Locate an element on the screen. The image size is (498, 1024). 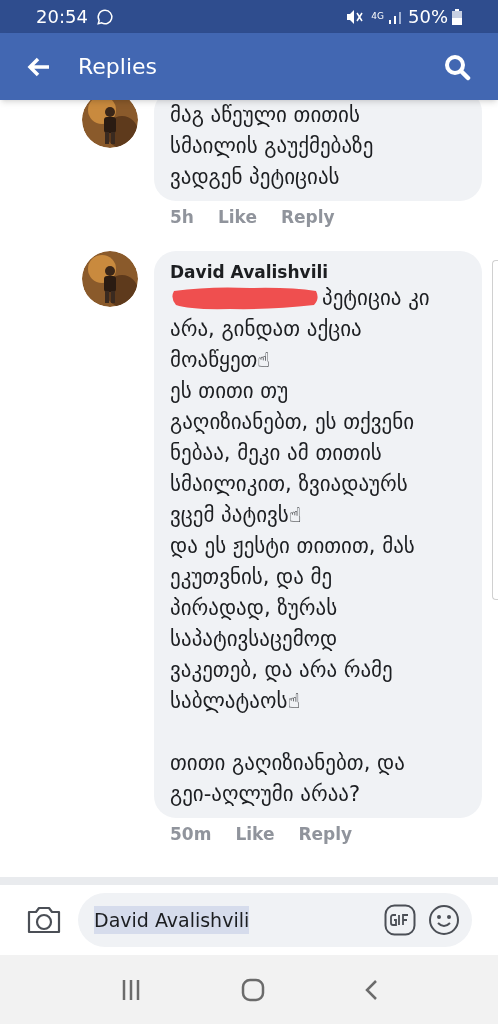
signal-icon is located at coordinates (396, 16).